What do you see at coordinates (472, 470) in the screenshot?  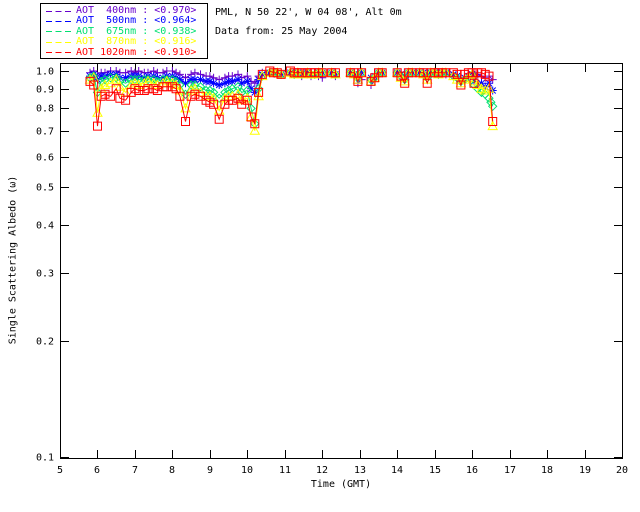 I see `x-tick-label: 16` at bounding box center [472, 470].